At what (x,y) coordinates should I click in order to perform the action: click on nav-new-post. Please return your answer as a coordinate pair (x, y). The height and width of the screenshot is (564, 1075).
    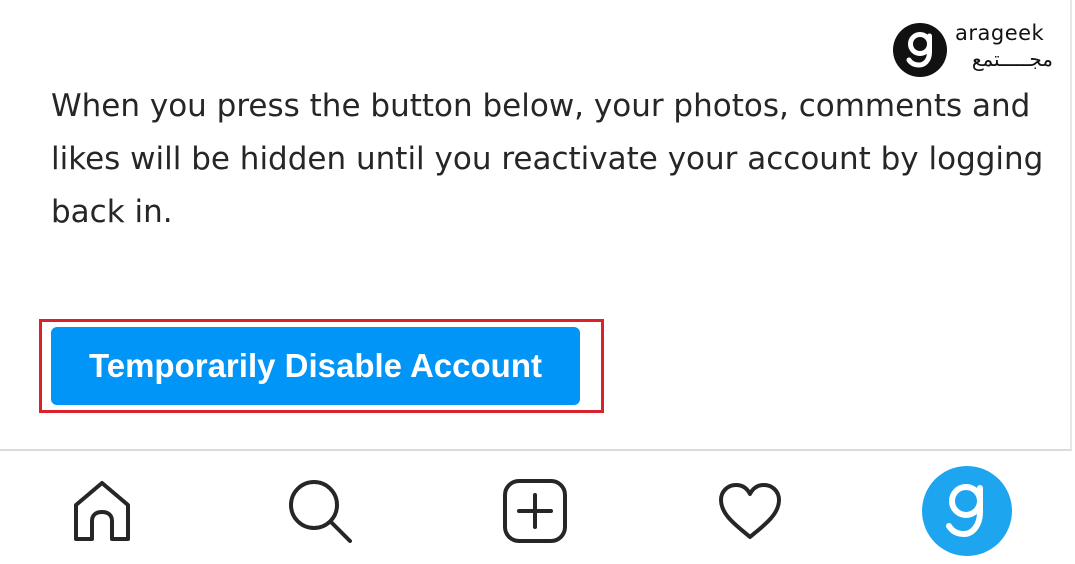
    Looking at the image, I should click on (535, 511).